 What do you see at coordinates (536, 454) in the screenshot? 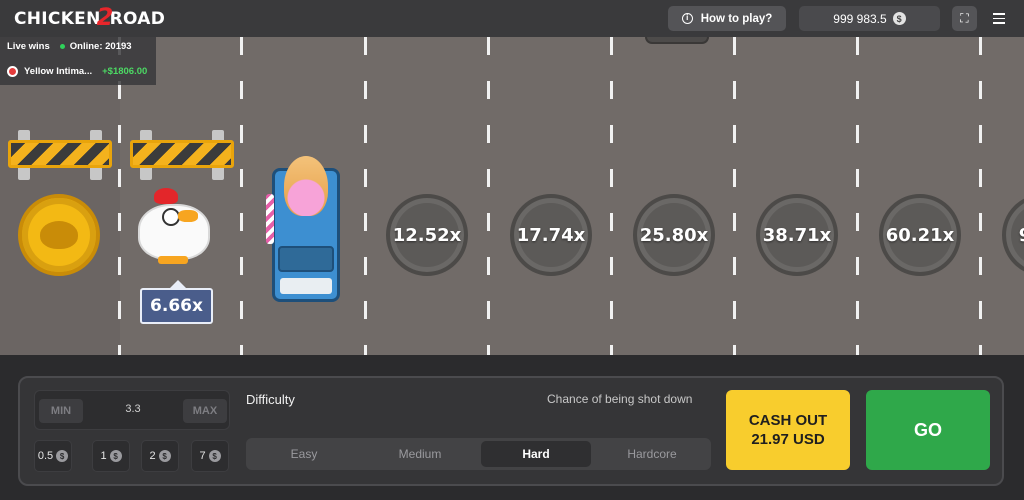
I see `difficulty-hard: Hard` at bounding box center [536, 454].